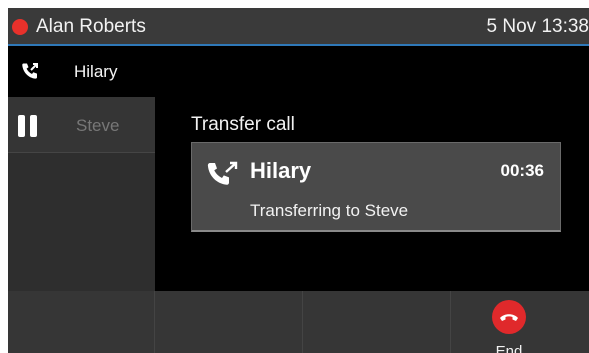  What do you see at coordinates (509, 348) in the screenshot?
I see `end-call-label: End` at bounding box center [509, 348].